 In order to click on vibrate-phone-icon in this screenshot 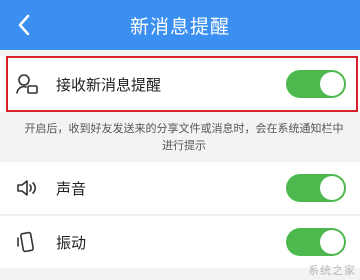, I will do `click(27, 242)`.